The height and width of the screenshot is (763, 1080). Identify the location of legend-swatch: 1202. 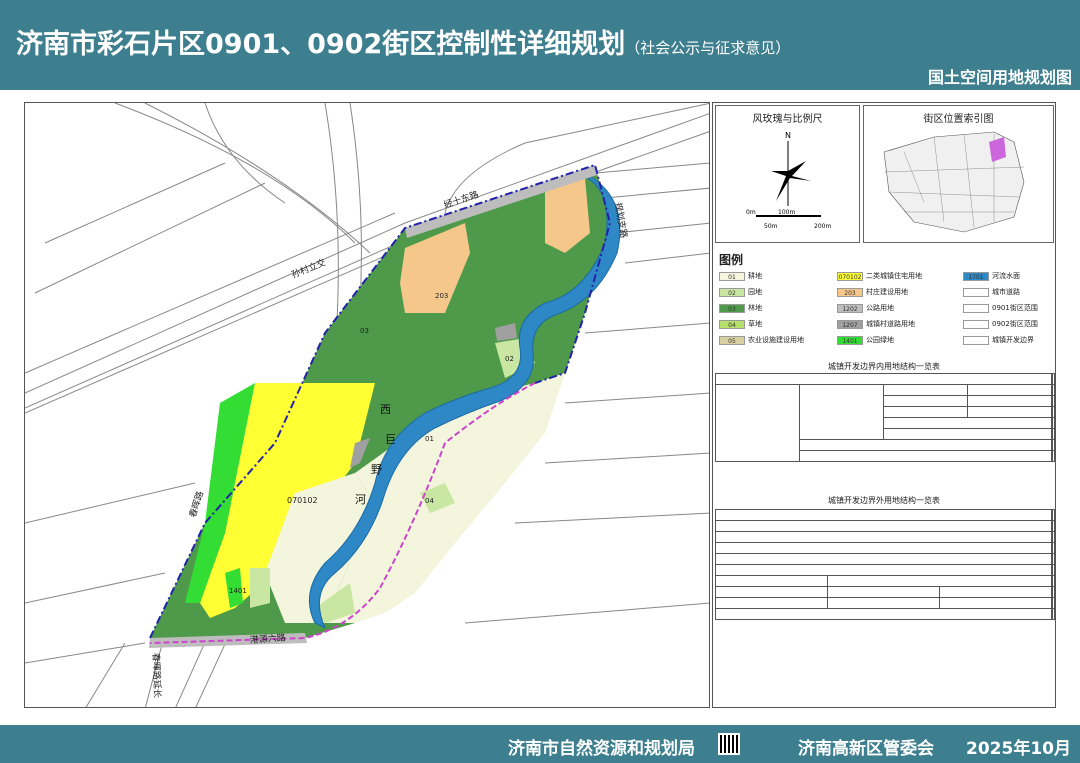
(850, 308).